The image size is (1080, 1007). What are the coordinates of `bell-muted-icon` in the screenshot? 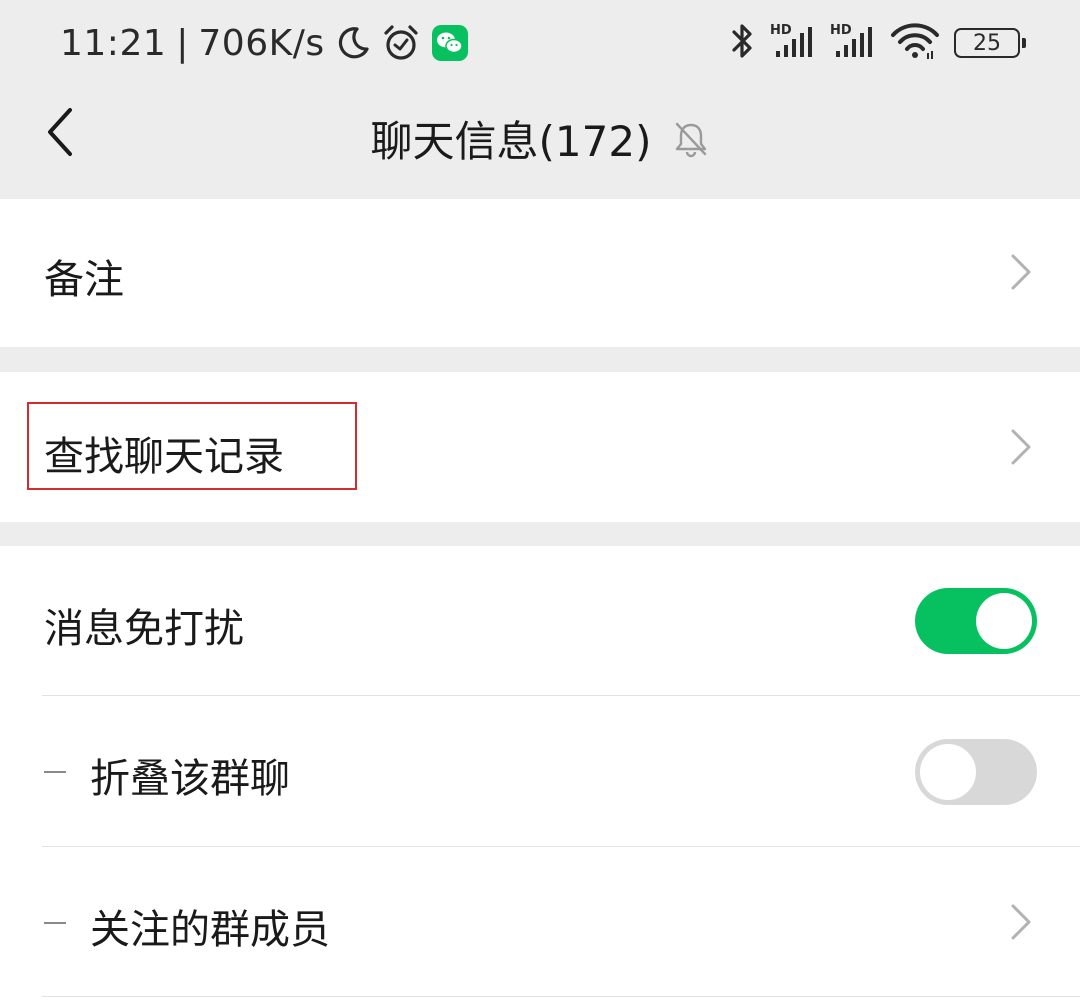 It's located at (691, 139).